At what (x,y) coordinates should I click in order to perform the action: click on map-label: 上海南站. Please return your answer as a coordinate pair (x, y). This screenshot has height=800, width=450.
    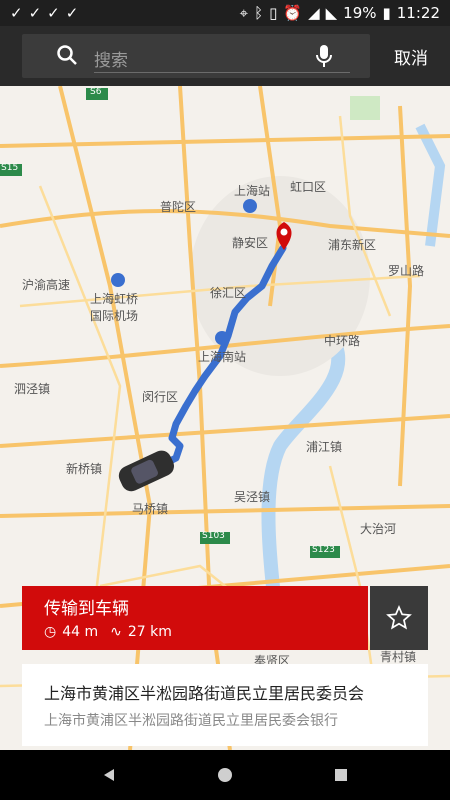
    Looking at the image, I should click on (222, 357).